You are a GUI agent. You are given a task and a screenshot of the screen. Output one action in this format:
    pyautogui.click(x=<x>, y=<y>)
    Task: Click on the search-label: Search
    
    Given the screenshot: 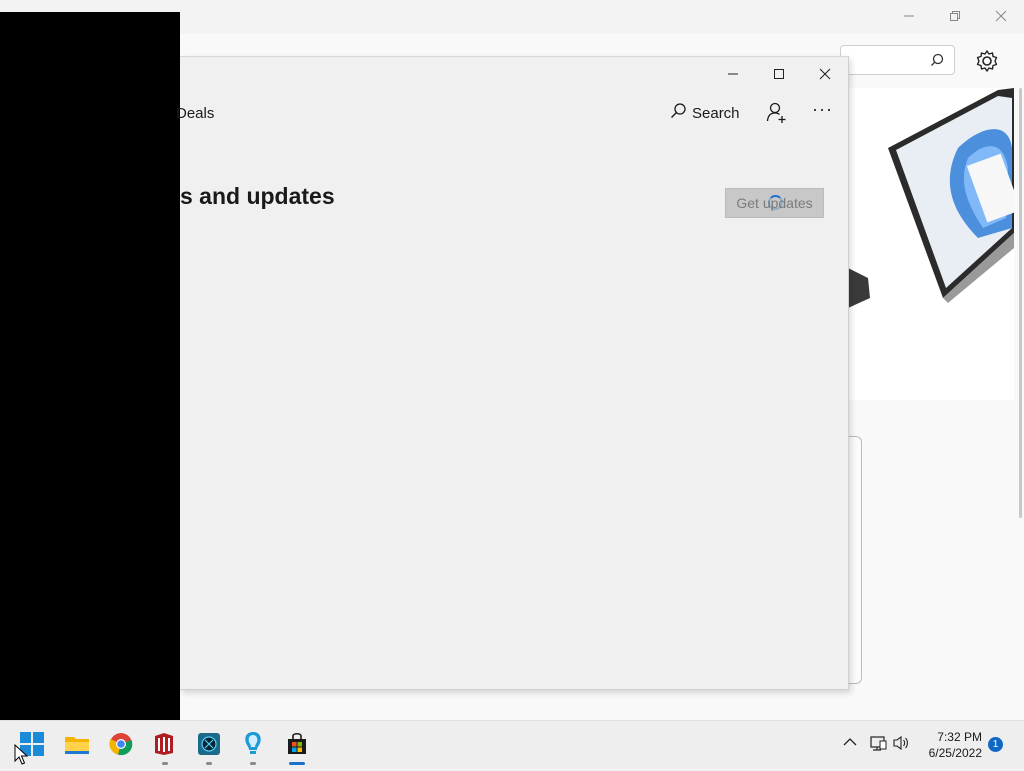 What is the action you would take?
    pyautogui.click(x=716, y=113)
    